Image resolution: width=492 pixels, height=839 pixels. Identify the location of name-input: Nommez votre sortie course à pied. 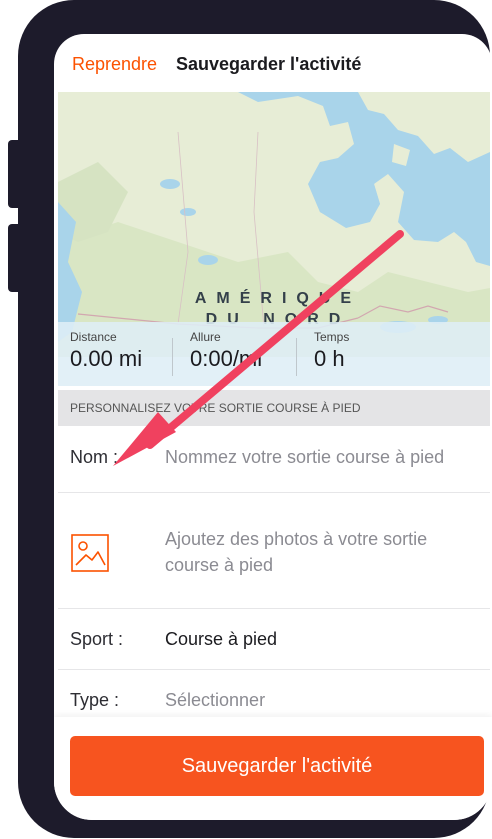
(304, 457).